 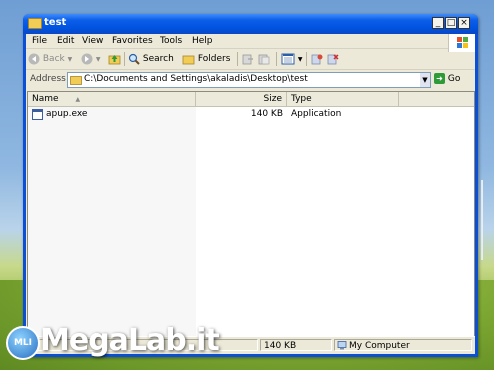 I want to click on computer-icon, so click(x=342, y=345).